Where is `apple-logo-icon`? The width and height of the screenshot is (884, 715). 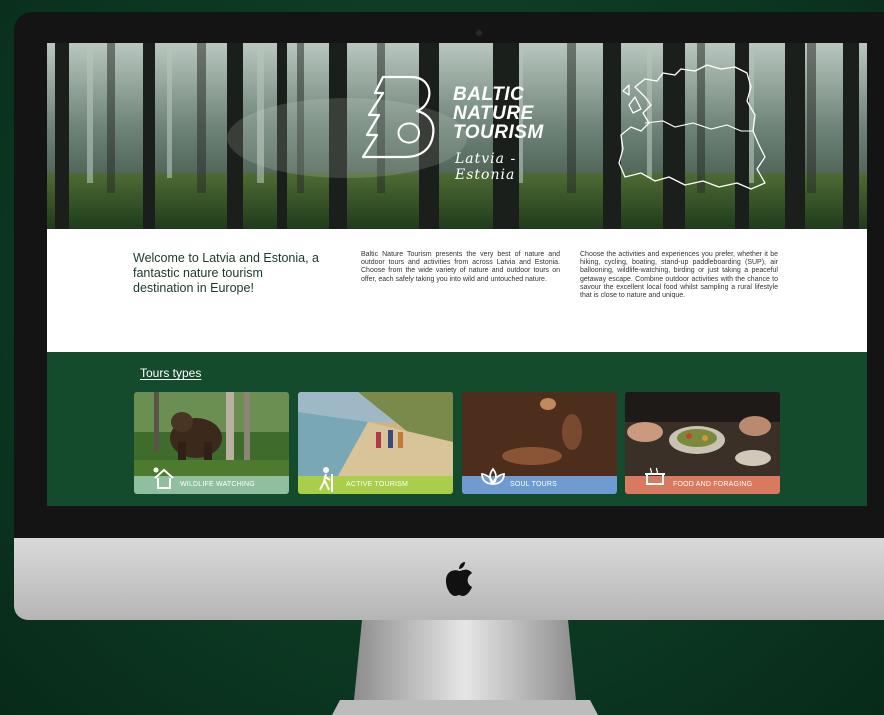
apple-logo-icon is located at coordinates (459, 579).